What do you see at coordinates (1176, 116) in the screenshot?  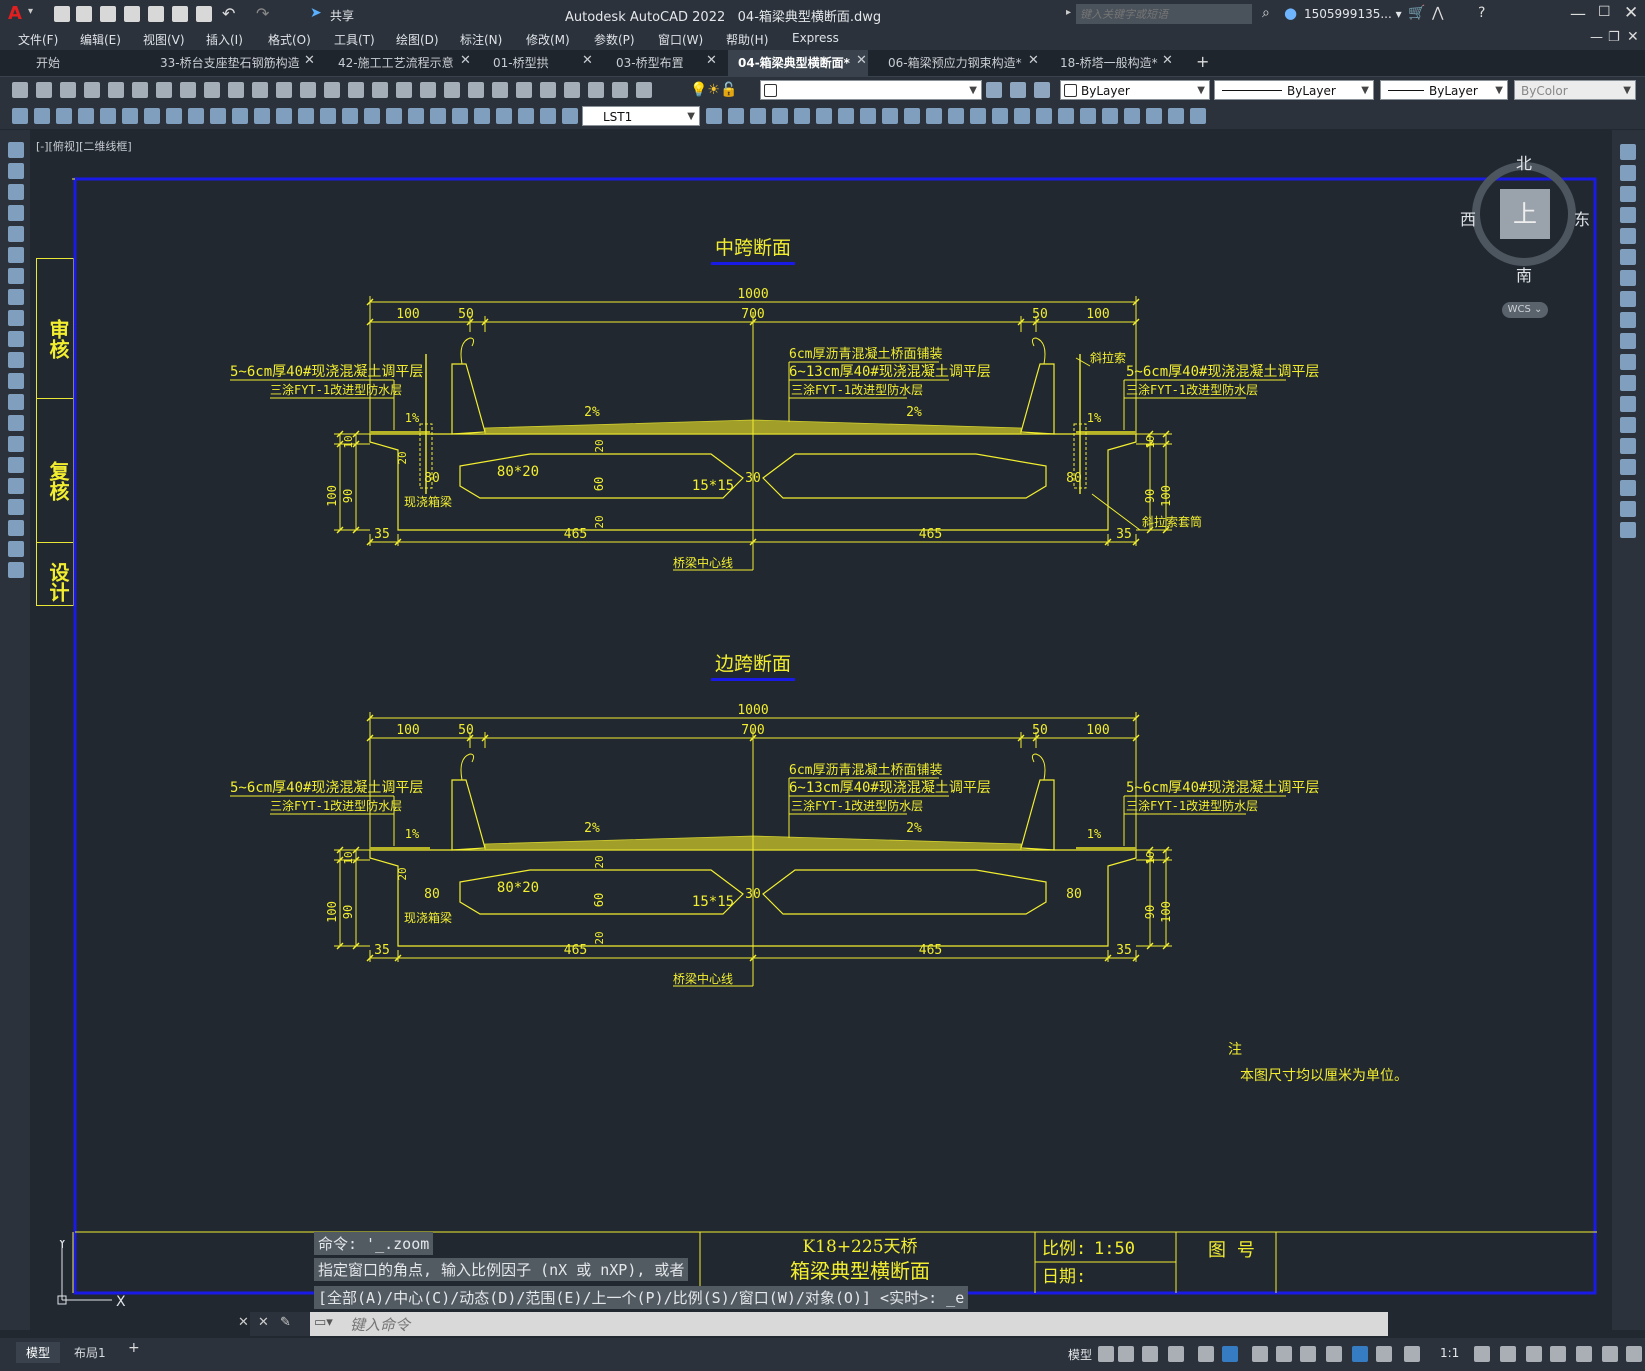 I see `dimension-tool-48-icon` at bounding box center [1176, 116].